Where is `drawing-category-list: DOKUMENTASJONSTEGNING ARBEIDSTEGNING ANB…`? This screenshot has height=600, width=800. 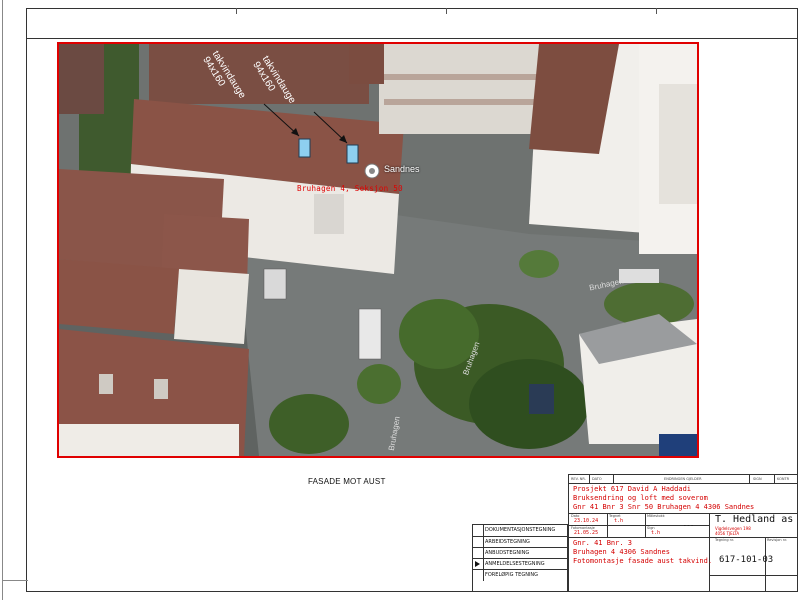 drawing-category-list: DOKUMENTASJONSTEGNING ARBEIDSTEGNING ANB… is located at coordinates (520, 558).